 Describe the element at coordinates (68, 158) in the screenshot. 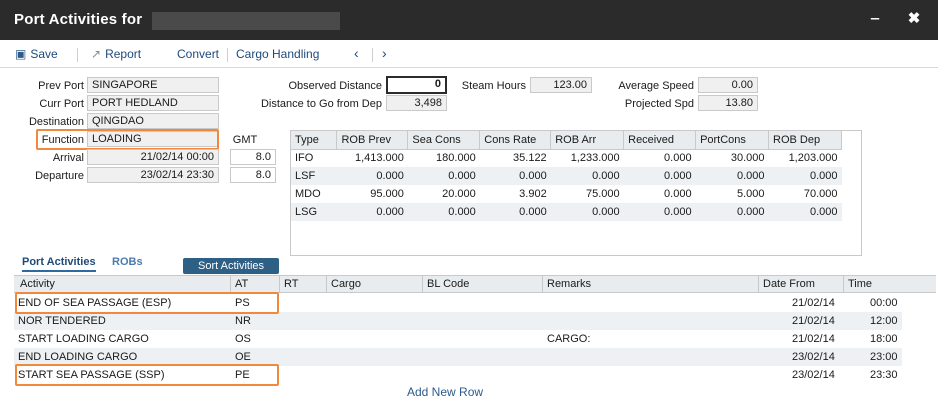

I see `arrival-label: Arrival` at that location.